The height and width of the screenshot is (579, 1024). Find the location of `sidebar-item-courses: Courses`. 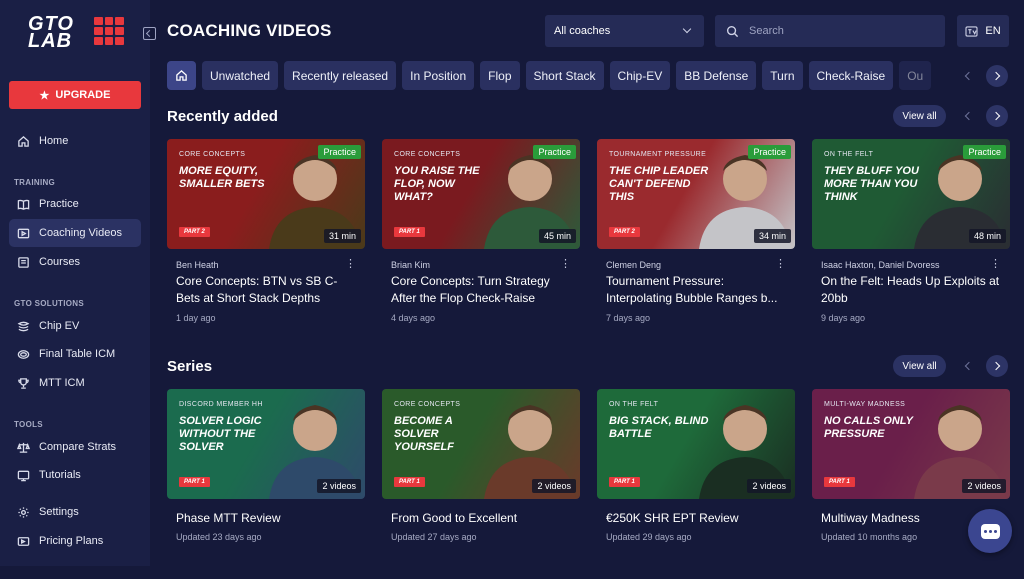

sidebar-item-courses: Courses is located at coordinates (75, 262).